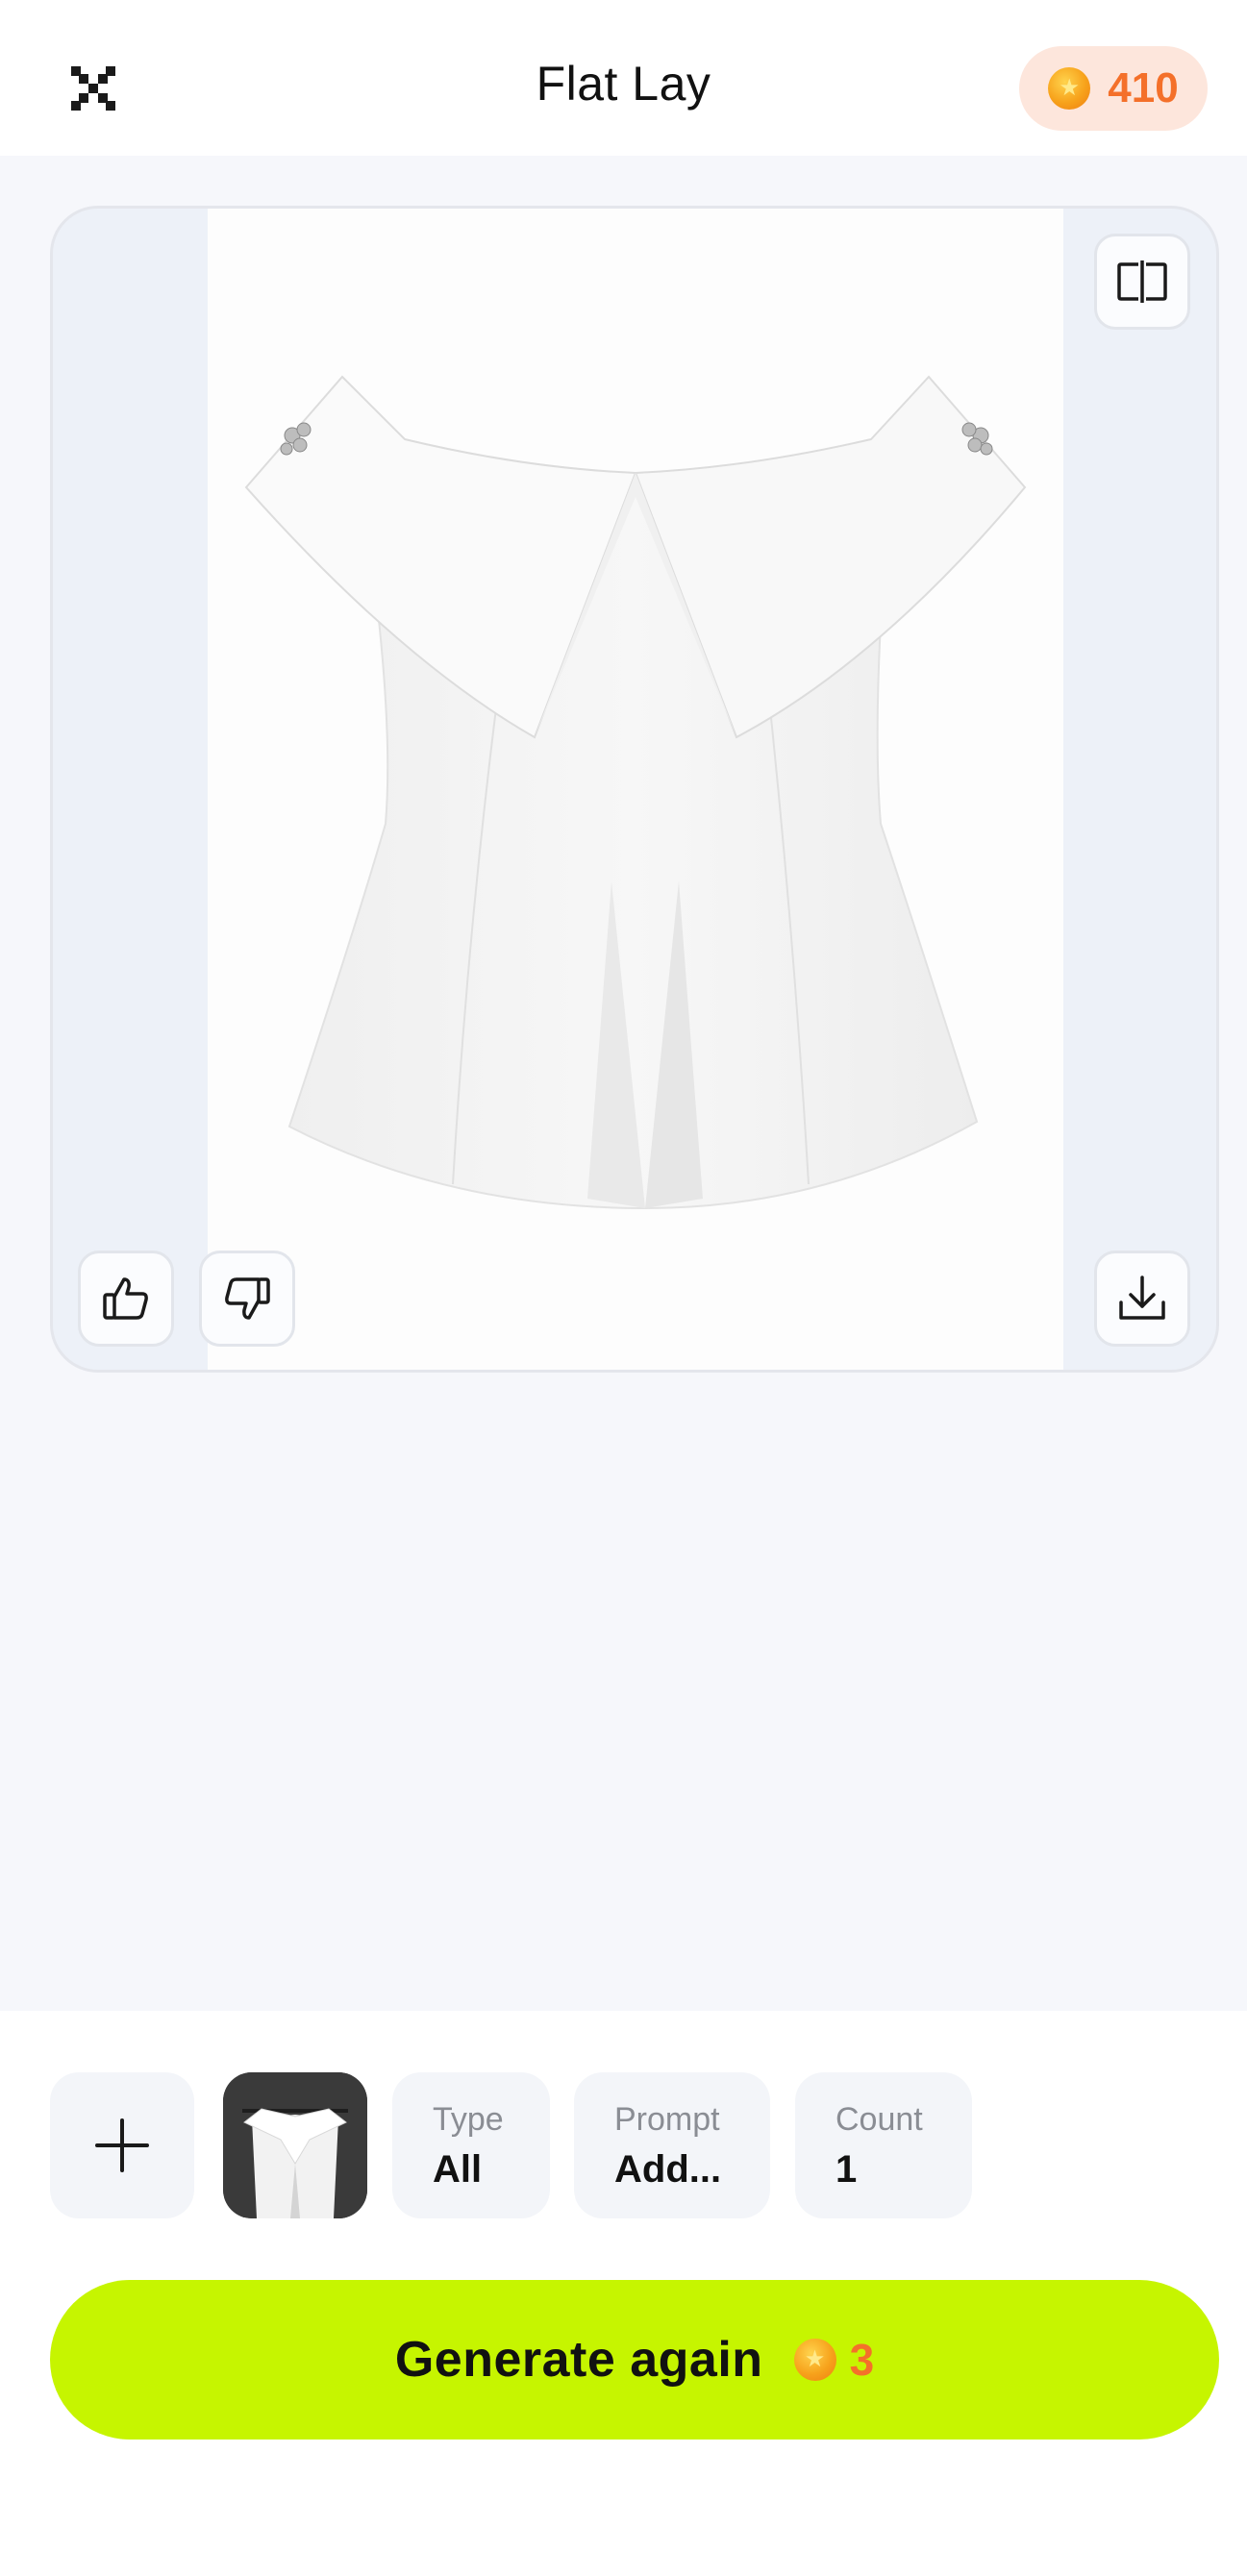 The width and height of the screenshot is (1247, 2576). I want to click on add-image-button, so click(122, 2145).